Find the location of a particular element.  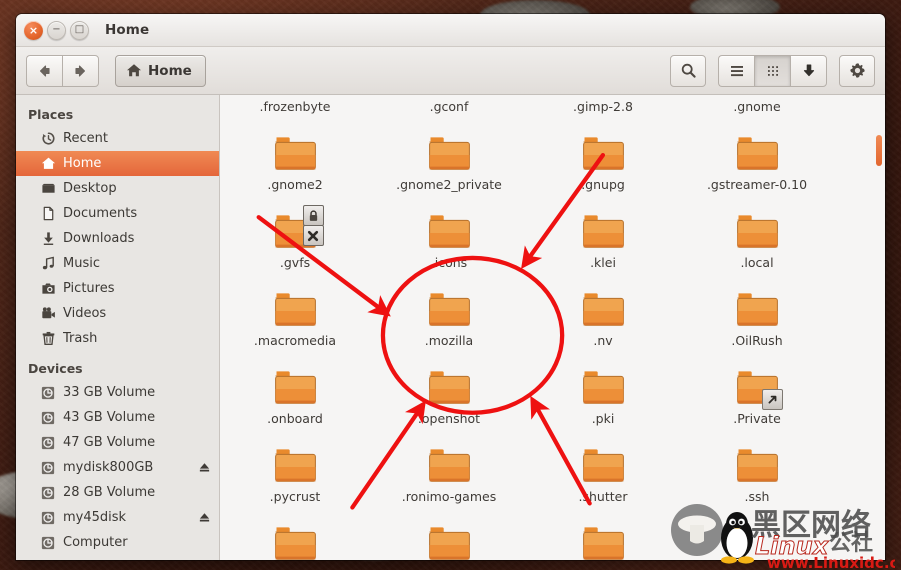

sidebar-item-my45disk: my45disk is located at coordinates (117, 517).